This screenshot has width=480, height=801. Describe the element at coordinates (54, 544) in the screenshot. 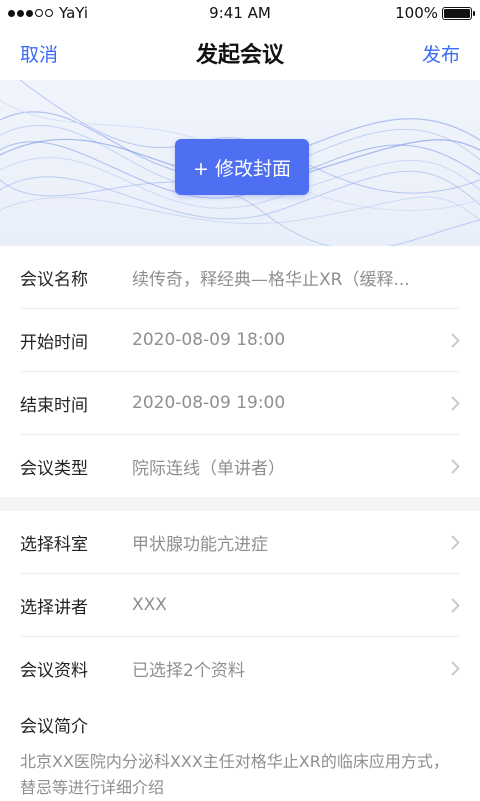

I see `row-label: 选择科室` at that location.